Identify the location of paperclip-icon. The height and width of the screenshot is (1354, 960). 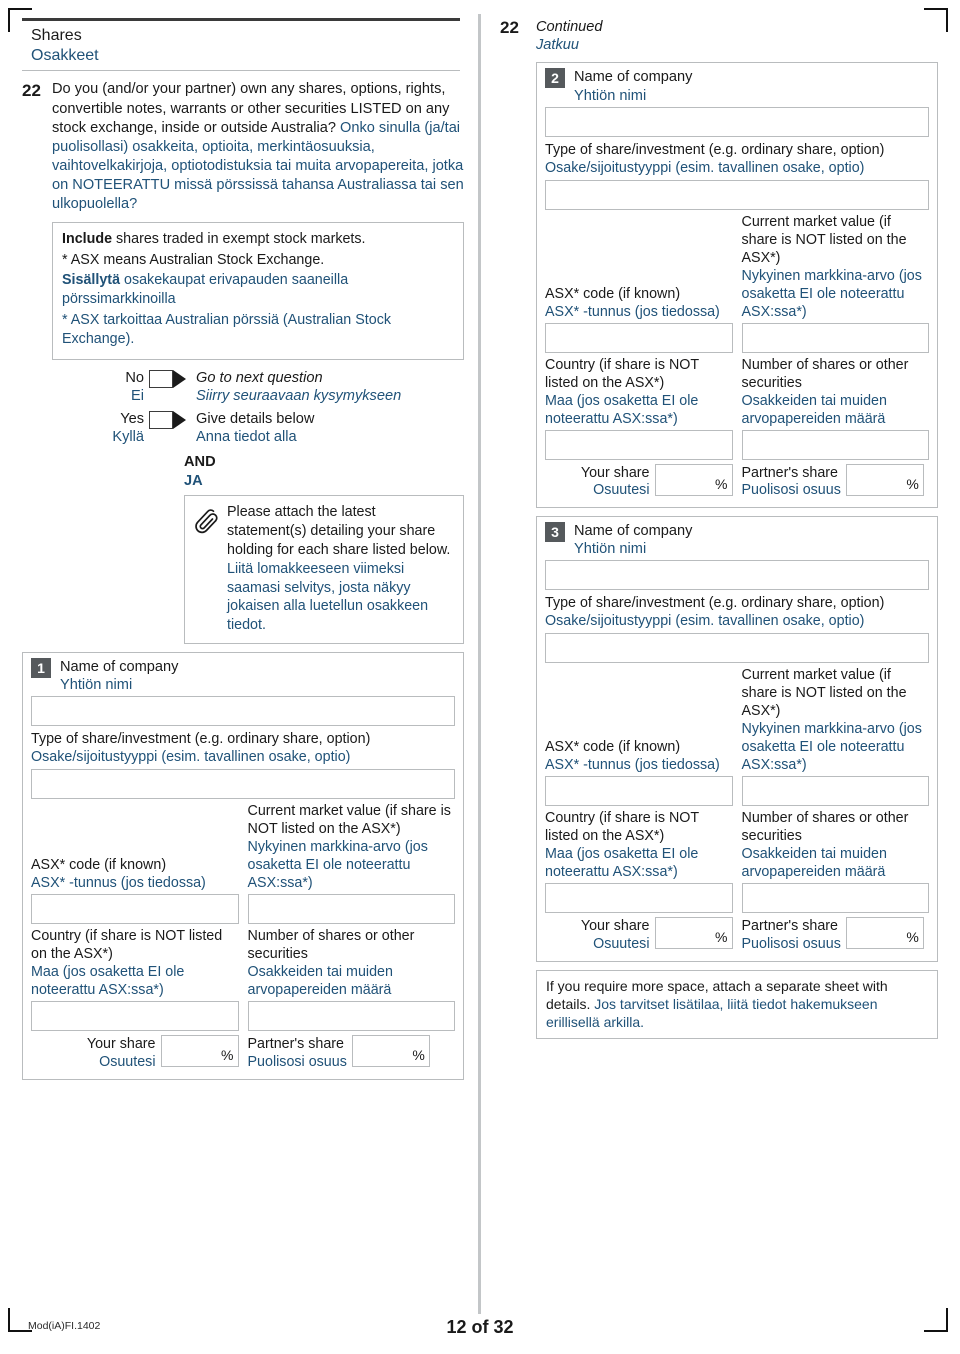
(210, 569).